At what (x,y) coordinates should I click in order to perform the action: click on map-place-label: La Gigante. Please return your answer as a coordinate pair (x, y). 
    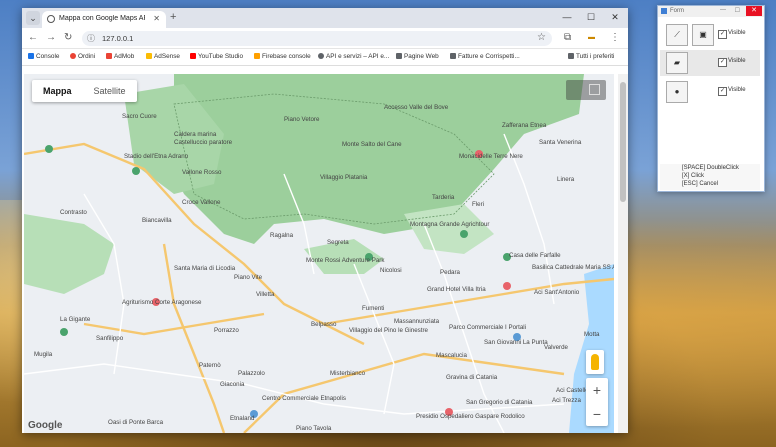
    Looking at the image, I should click on (75, 319).